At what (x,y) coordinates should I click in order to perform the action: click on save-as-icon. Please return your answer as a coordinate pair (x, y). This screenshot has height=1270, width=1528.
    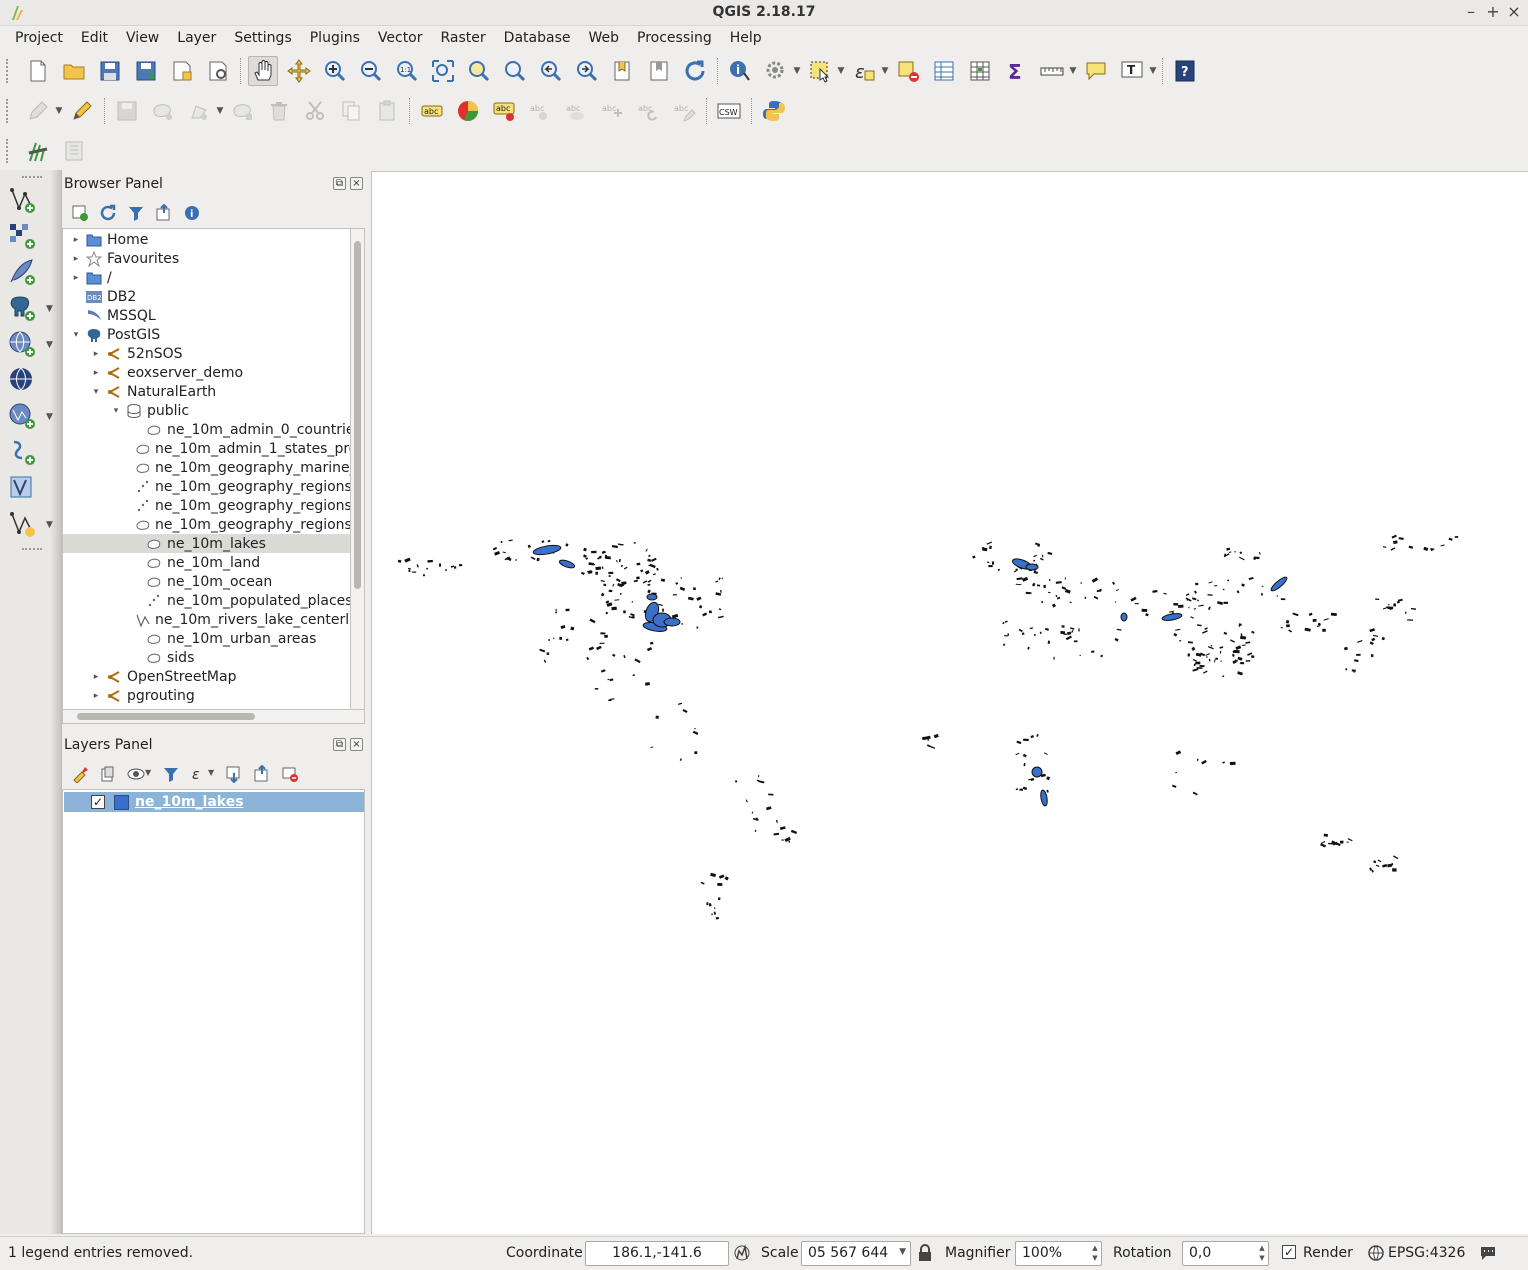
    Looking at the image, I should click on (146, 71).